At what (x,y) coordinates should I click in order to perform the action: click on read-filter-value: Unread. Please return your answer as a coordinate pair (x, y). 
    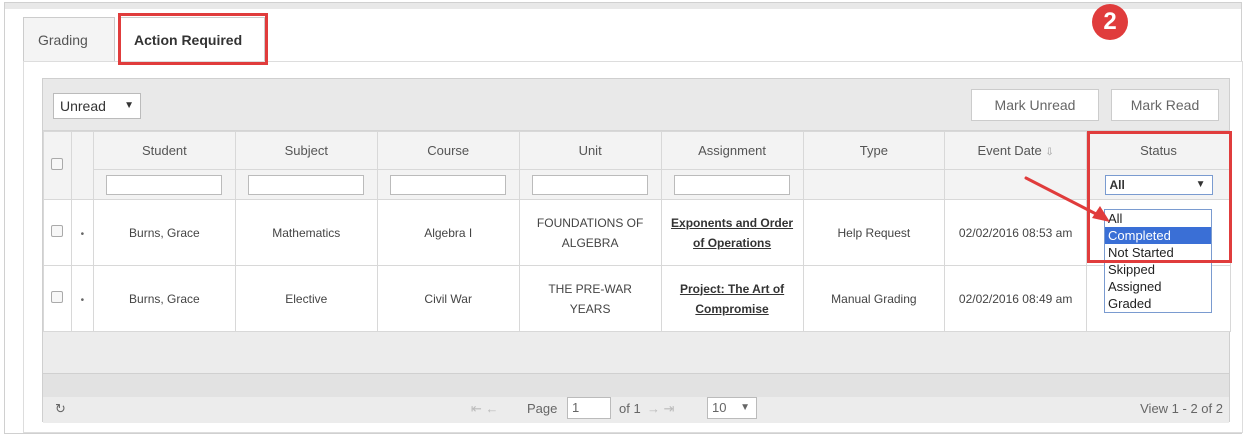
    Looking at the image, I should click on (83, 106).